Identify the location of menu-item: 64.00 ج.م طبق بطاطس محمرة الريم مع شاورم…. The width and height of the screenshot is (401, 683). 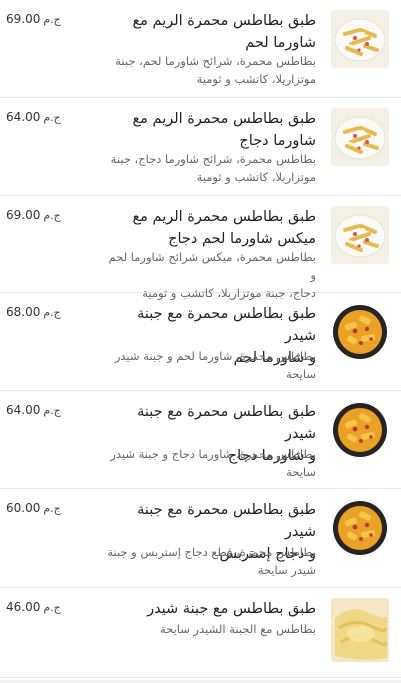
(200, 147).